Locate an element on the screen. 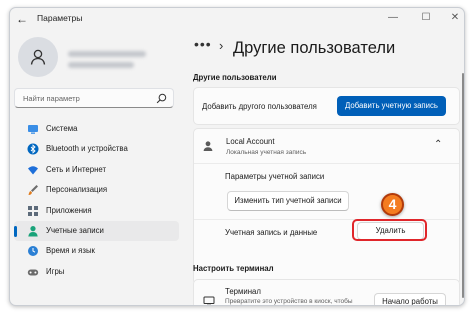  brush-icon is located at coordinates (33, 190).